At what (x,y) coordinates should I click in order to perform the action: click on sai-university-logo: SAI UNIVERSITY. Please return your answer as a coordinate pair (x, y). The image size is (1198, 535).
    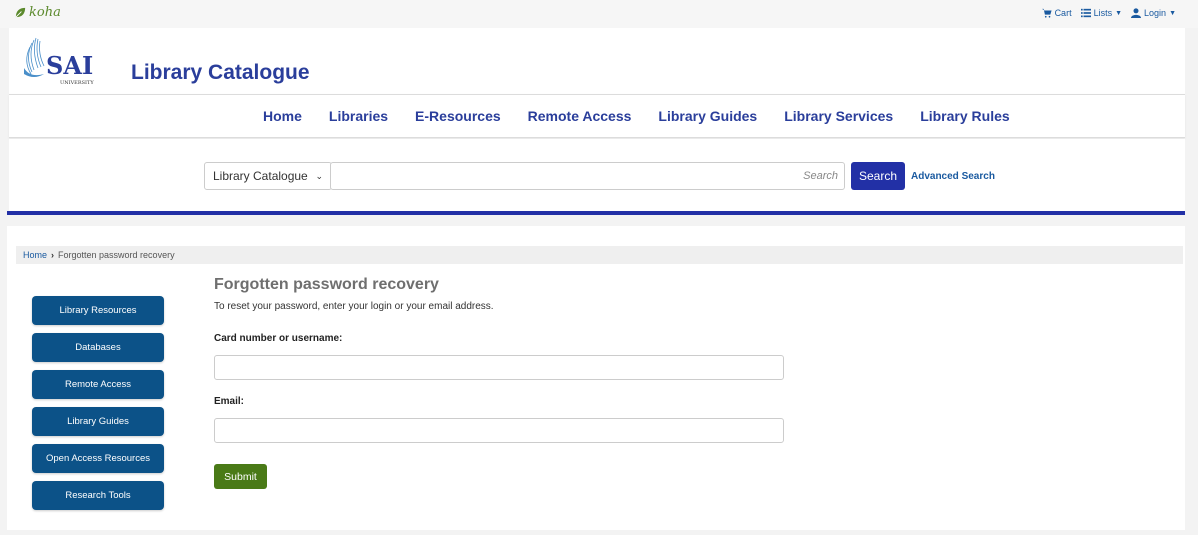
    Looking at the image, I should click on (63, 61).